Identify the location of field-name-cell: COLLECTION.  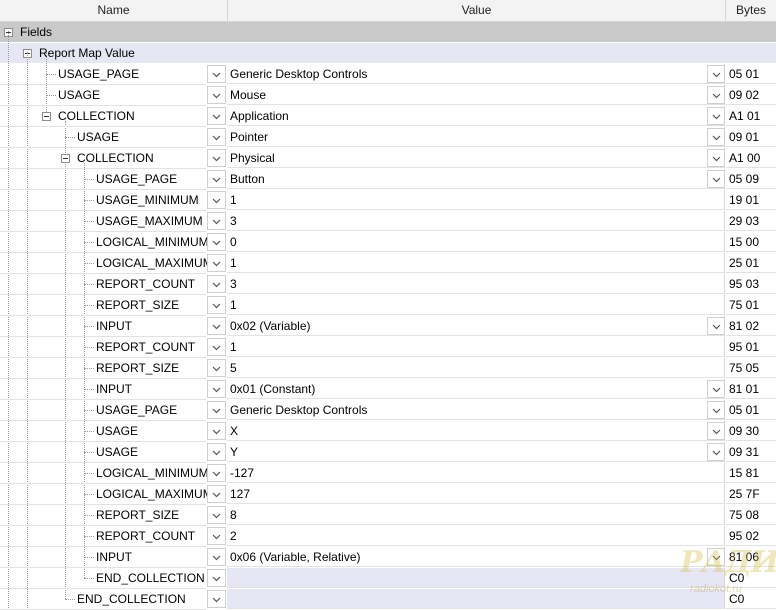
(103, 116).